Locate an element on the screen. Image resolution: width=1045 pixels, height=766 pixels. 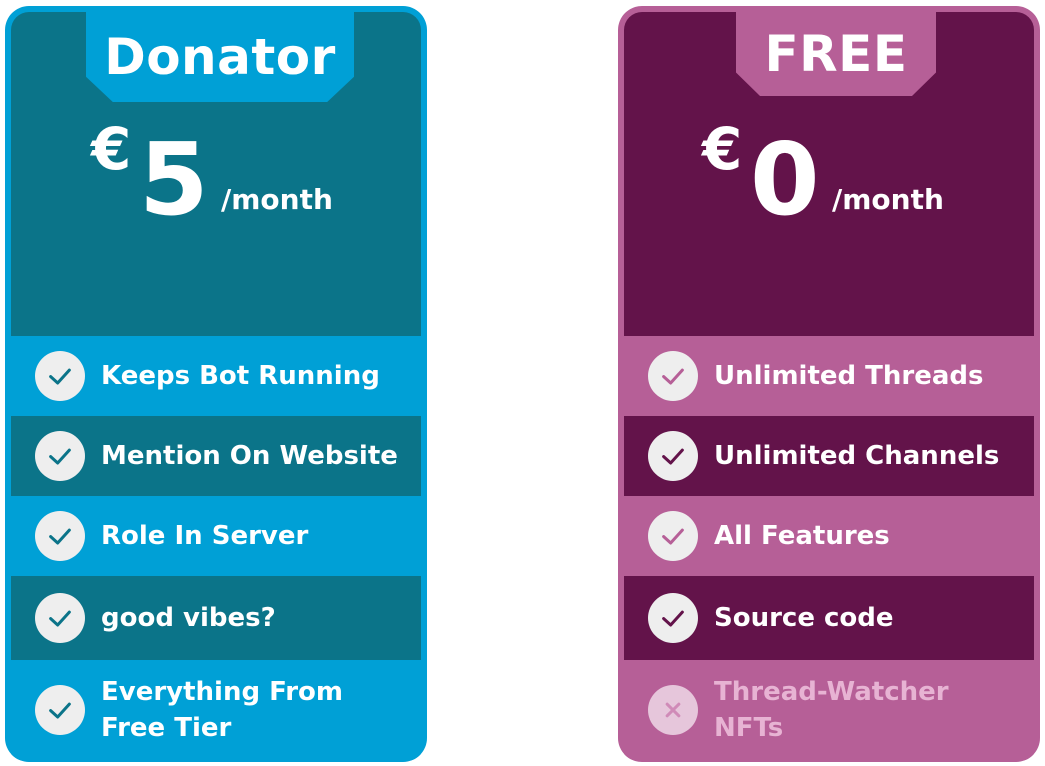
price-amount: 0 is located at coordinates (785, 179).